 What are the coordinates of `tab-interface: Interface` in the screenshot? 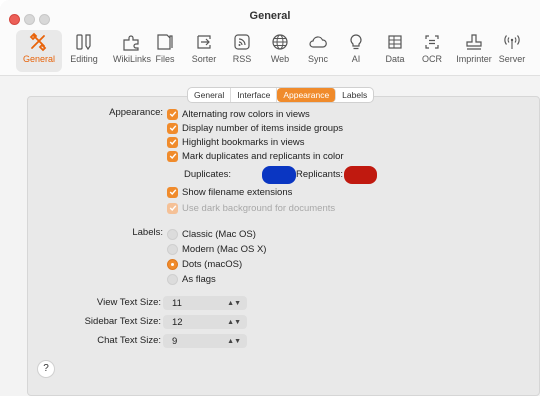 It's located at (254, 95).